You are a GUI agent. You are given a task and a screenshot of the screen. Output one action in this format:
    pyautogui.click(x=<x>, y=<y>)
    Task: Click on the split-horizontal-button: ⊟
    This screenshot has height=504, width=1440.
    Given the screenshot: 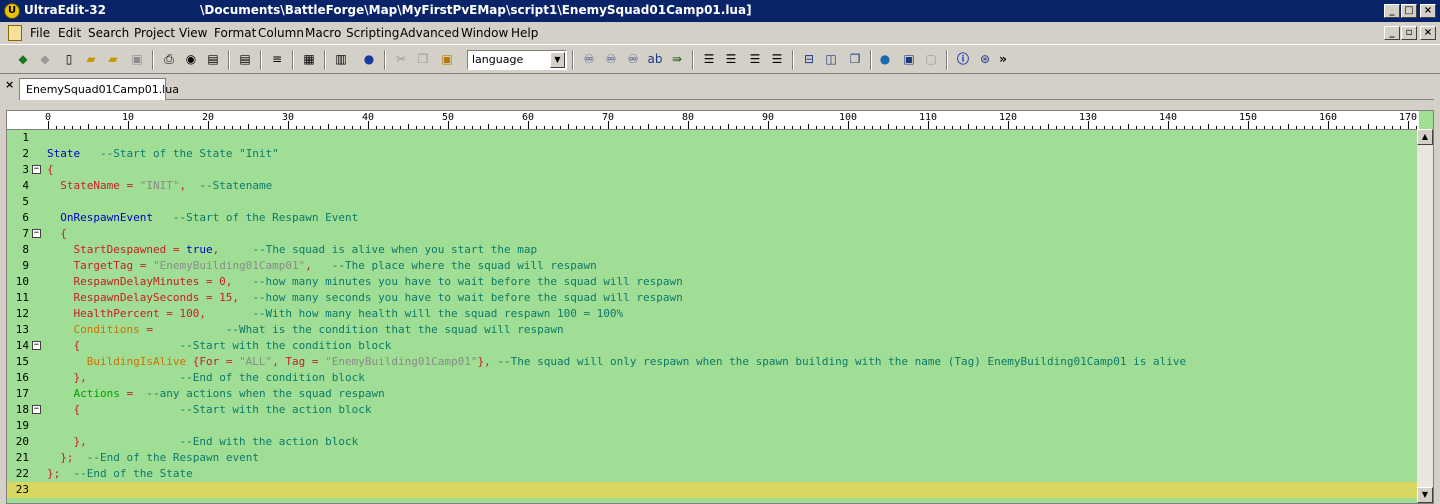 What is the action you would take?
    pyautogui.click(x=809, y=59)
    